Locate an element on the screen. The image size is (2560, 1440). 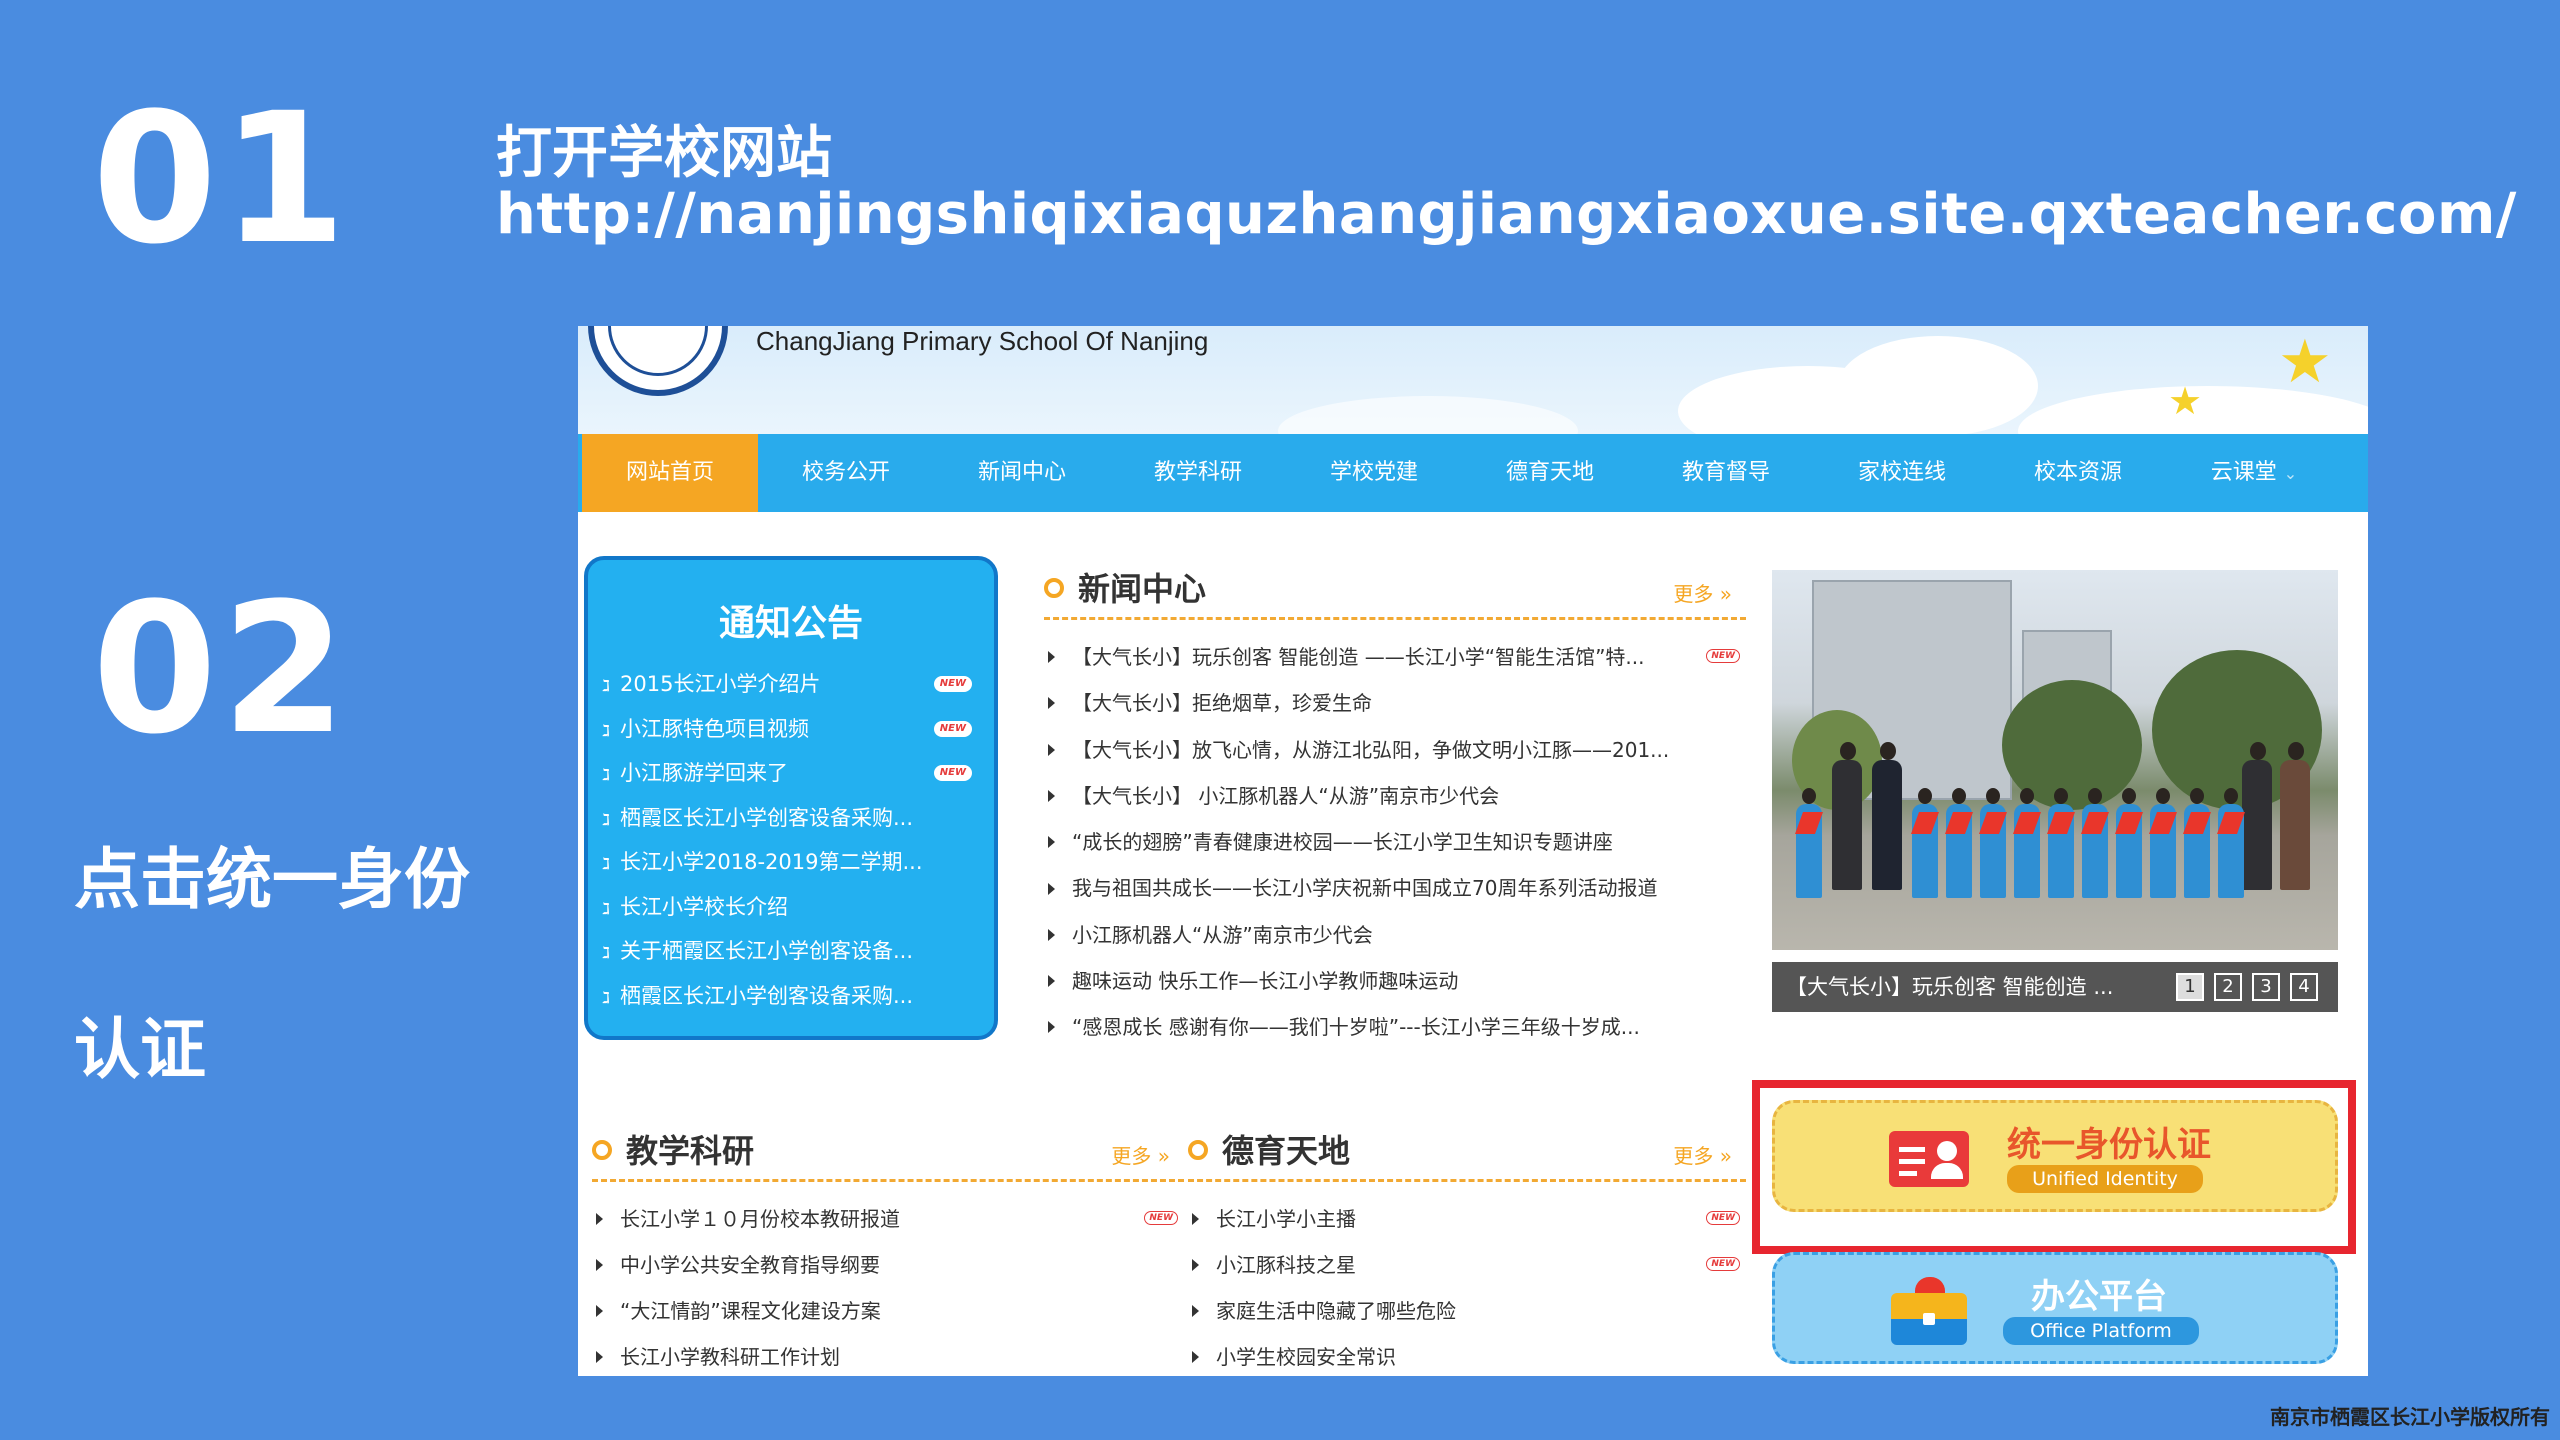
news-more-link: 更多 » is located at coordinates (1702, 592).